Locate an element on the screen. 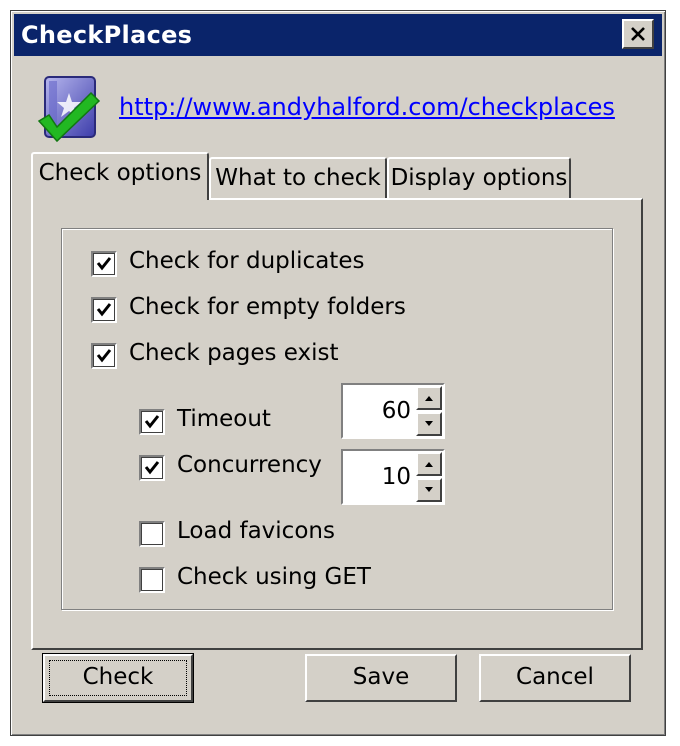 This screenshot has width=680, height=746. concurrency-spin-down-button is located at coordinates (429, 490).